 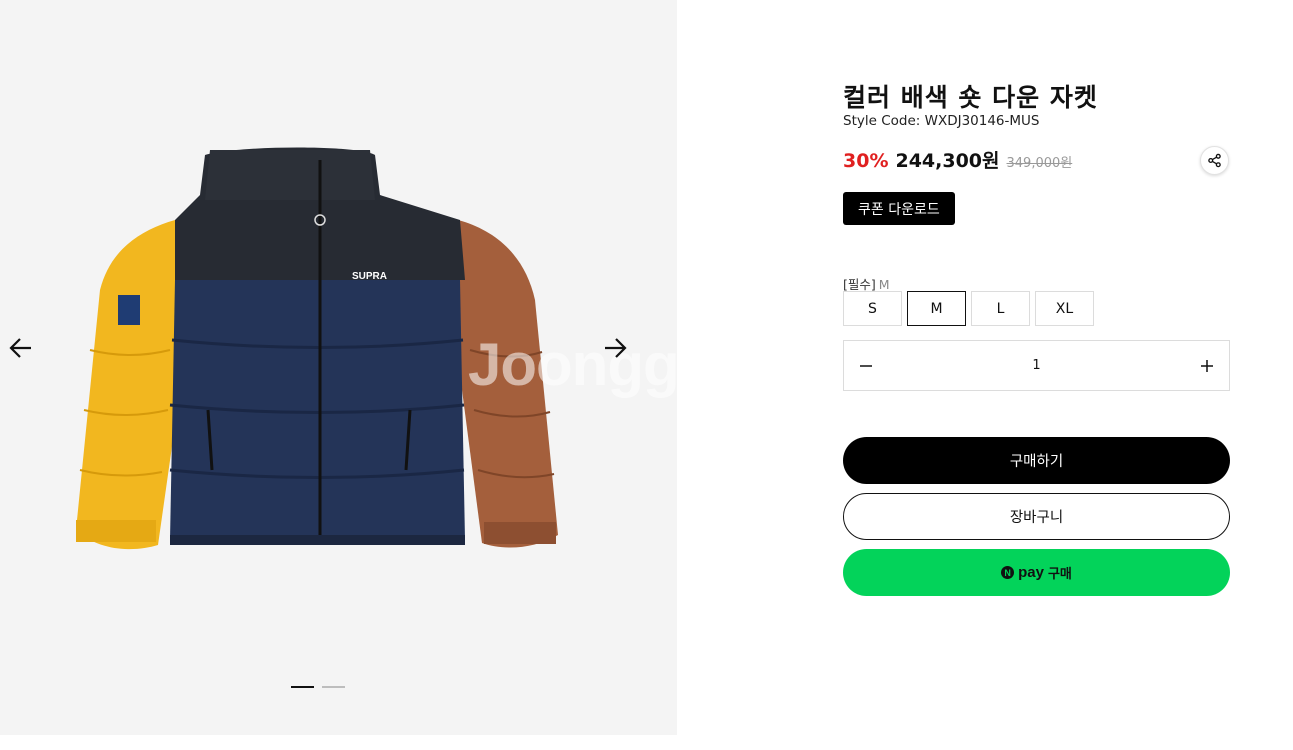 What do you see at coordinates (899, 208) in the screenshot?
I see `coupon-download-button: 쿠폰 다운로드` at bounding box center [899, 208].